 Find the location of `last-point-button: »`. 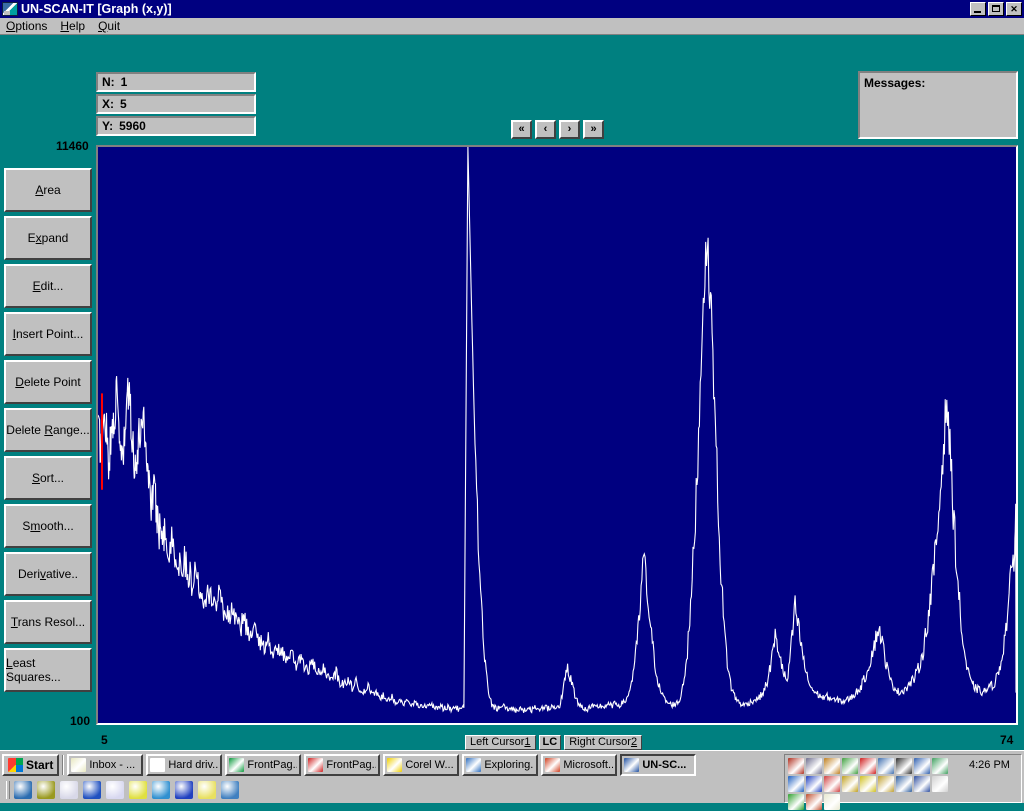

last-point-button: » is located at coordinates (593, 129).